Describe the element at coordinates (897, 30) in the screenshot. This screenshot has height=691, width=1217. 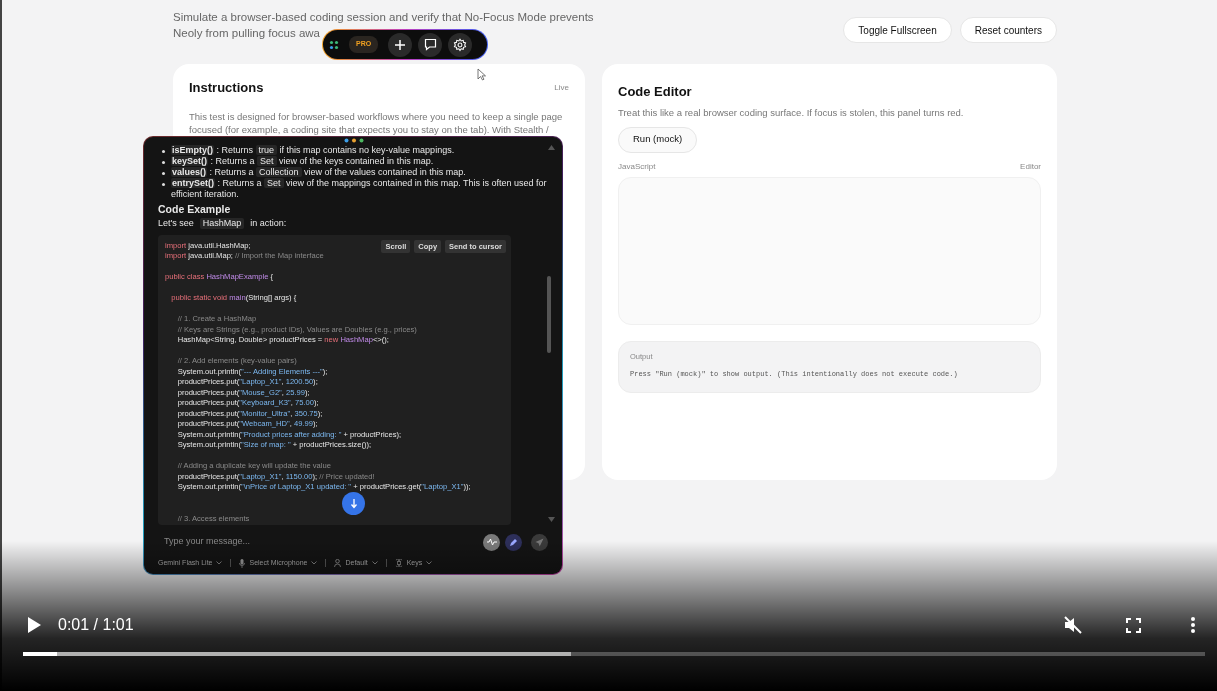
I see `header-button: Toggle Fullscreen` at that location.